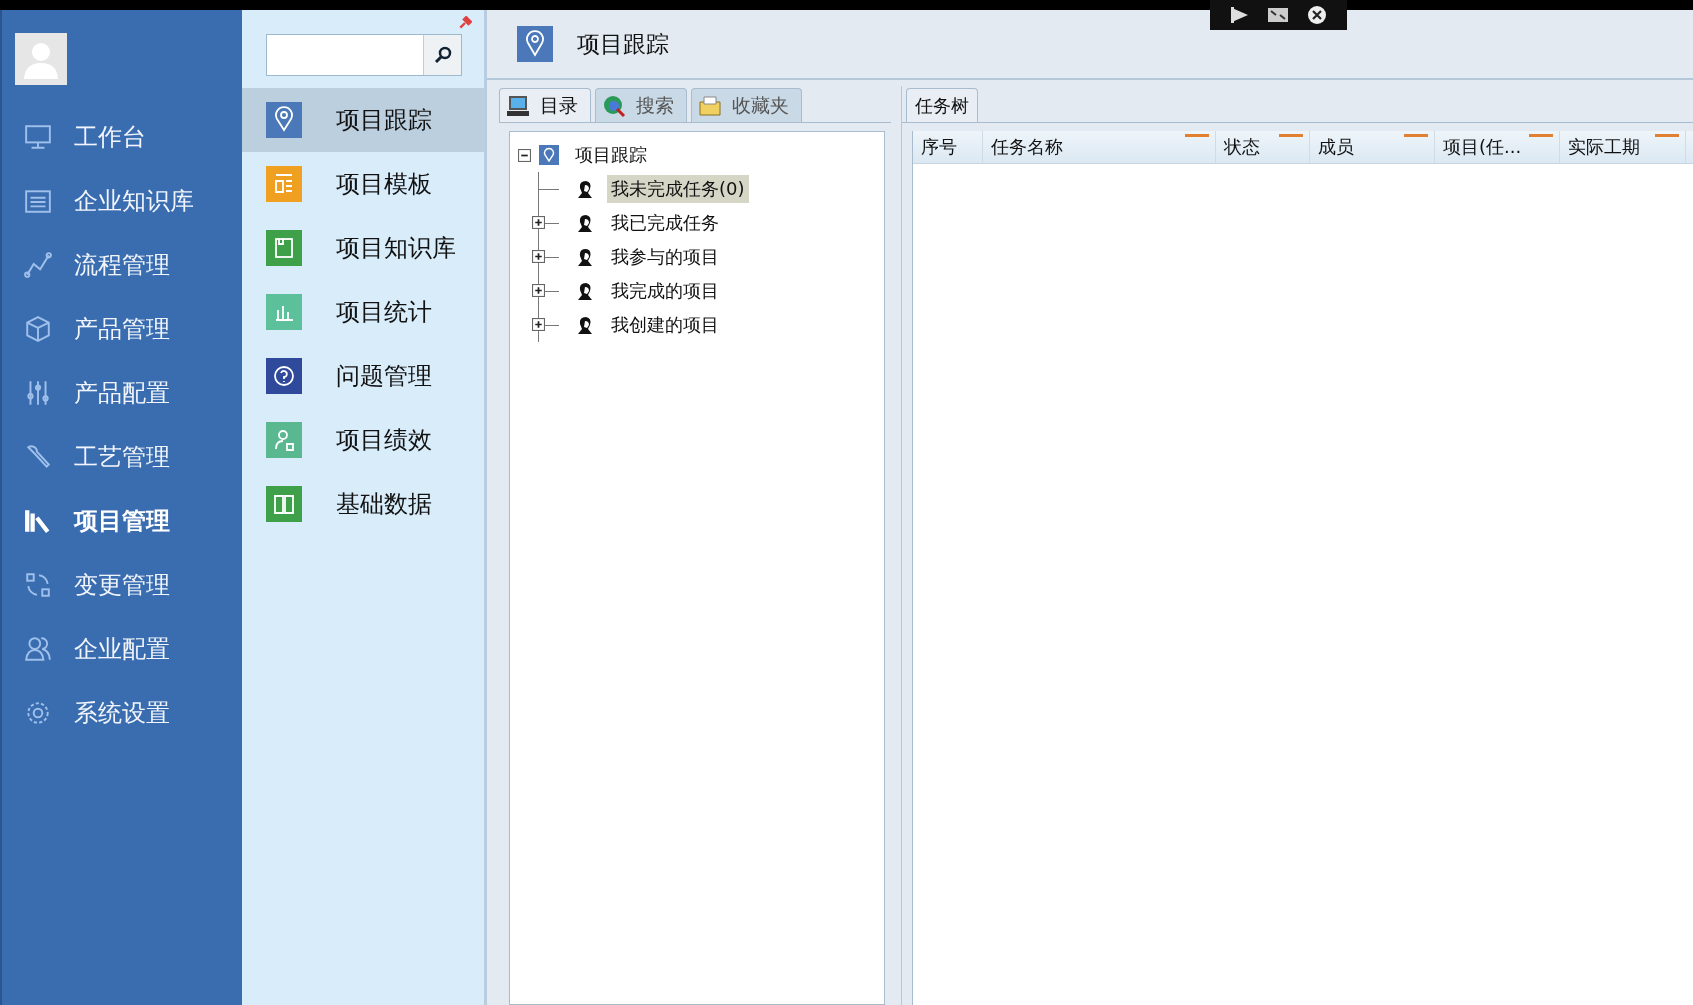  What do you see at coordinates (614, 105) in the screenshot?
I see `globe-search-icon` at bounding box center [614, 105].